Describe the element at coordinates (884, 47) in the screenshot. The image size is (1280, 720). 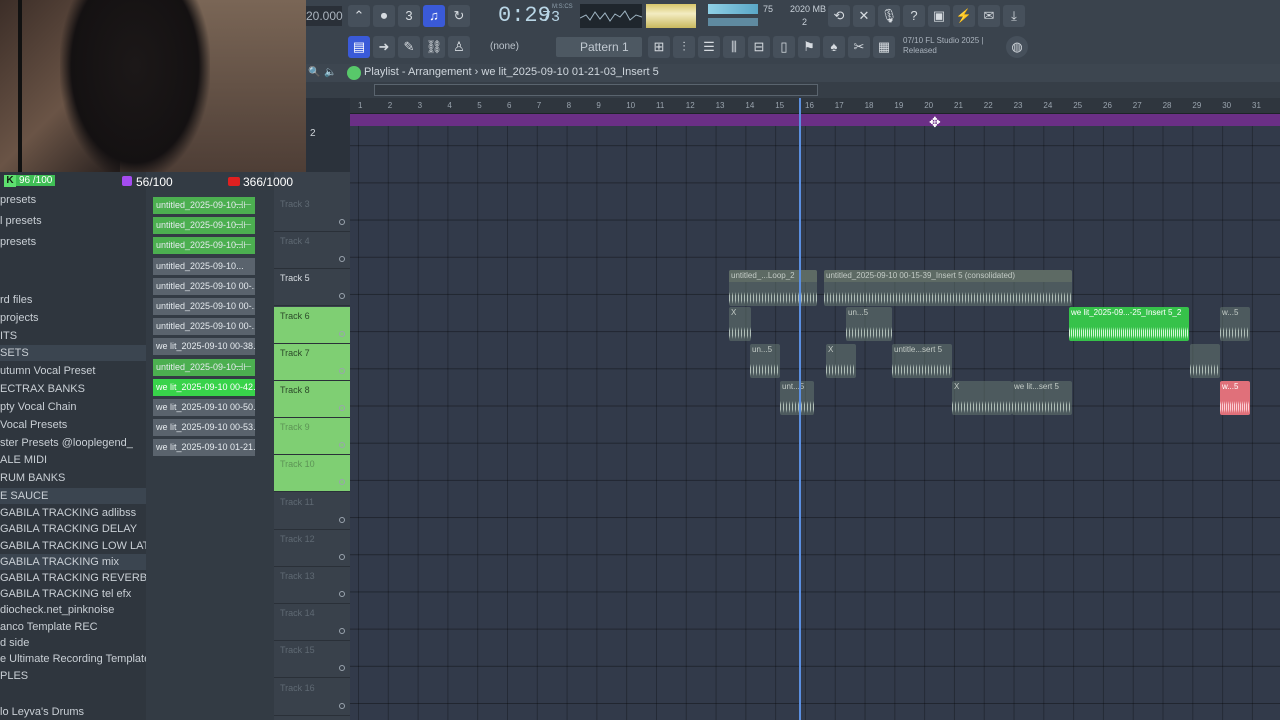
I see `shop-icon: ▦` at that location.